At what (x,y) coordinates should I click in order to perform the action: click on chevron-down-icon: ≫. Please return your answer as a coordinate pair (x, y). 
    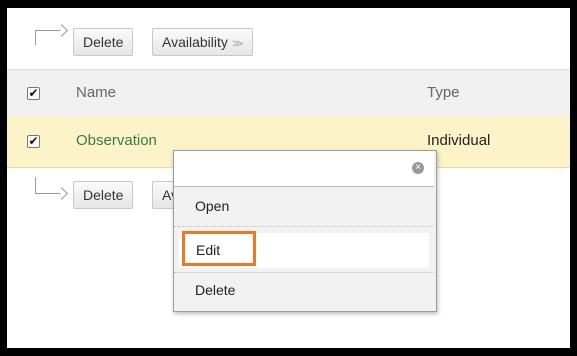
    Looking at the image, I should click on (237, 44).